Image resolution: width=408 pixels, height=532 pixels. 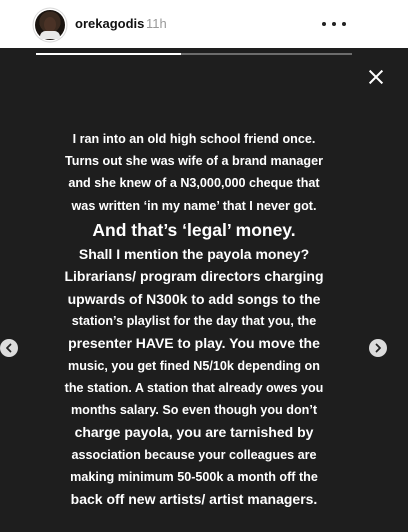 What do you see at coordinates (380, 290) in the screenshot?
I see `right-backdrop` at bounding box center [380, 290].